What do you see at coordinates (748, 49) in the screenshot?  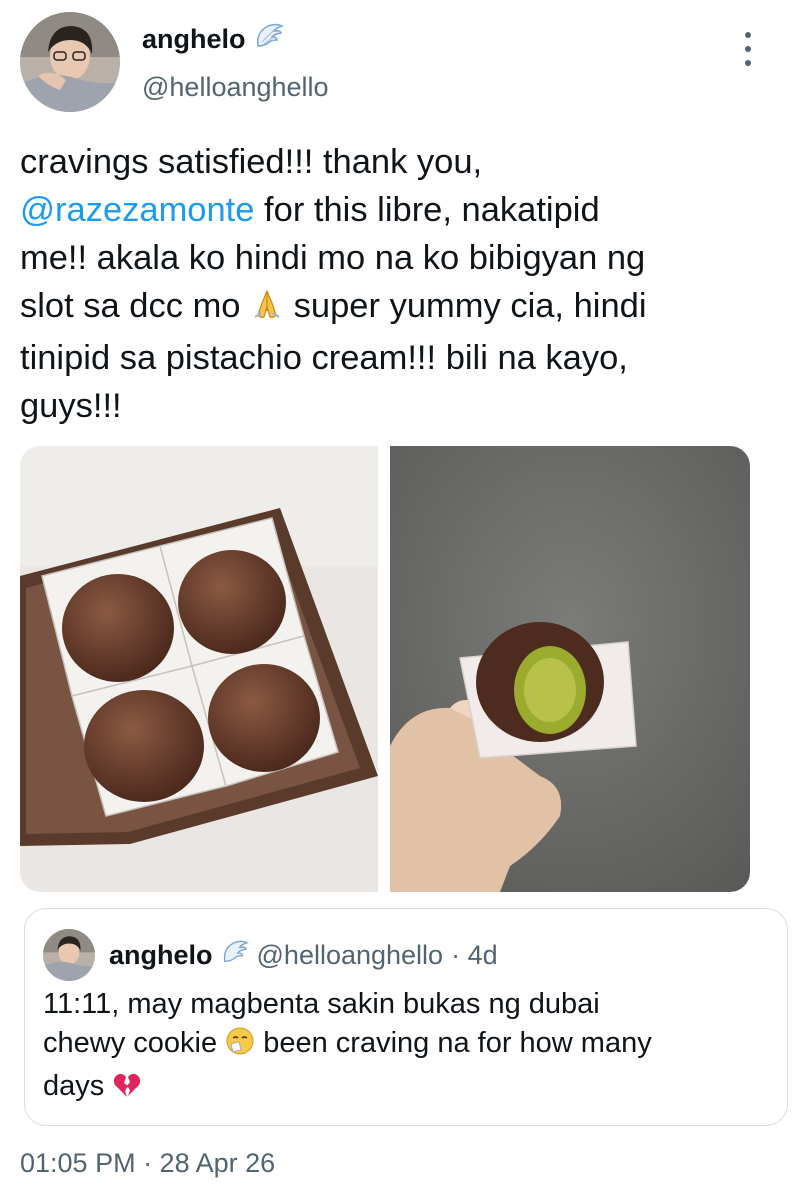 I see `more-options-icon` at bounding box center [748, 49].